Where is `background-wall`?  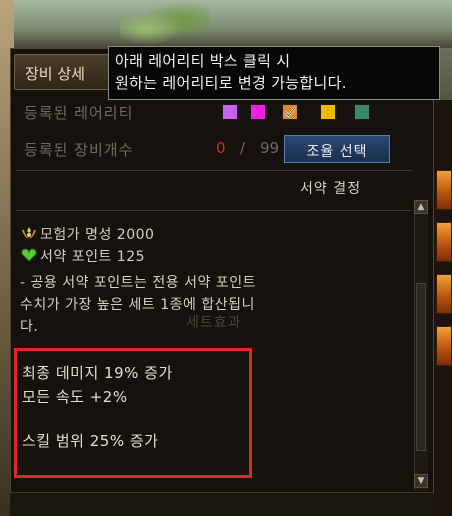 background-wall is located at coordinates (226, 24).